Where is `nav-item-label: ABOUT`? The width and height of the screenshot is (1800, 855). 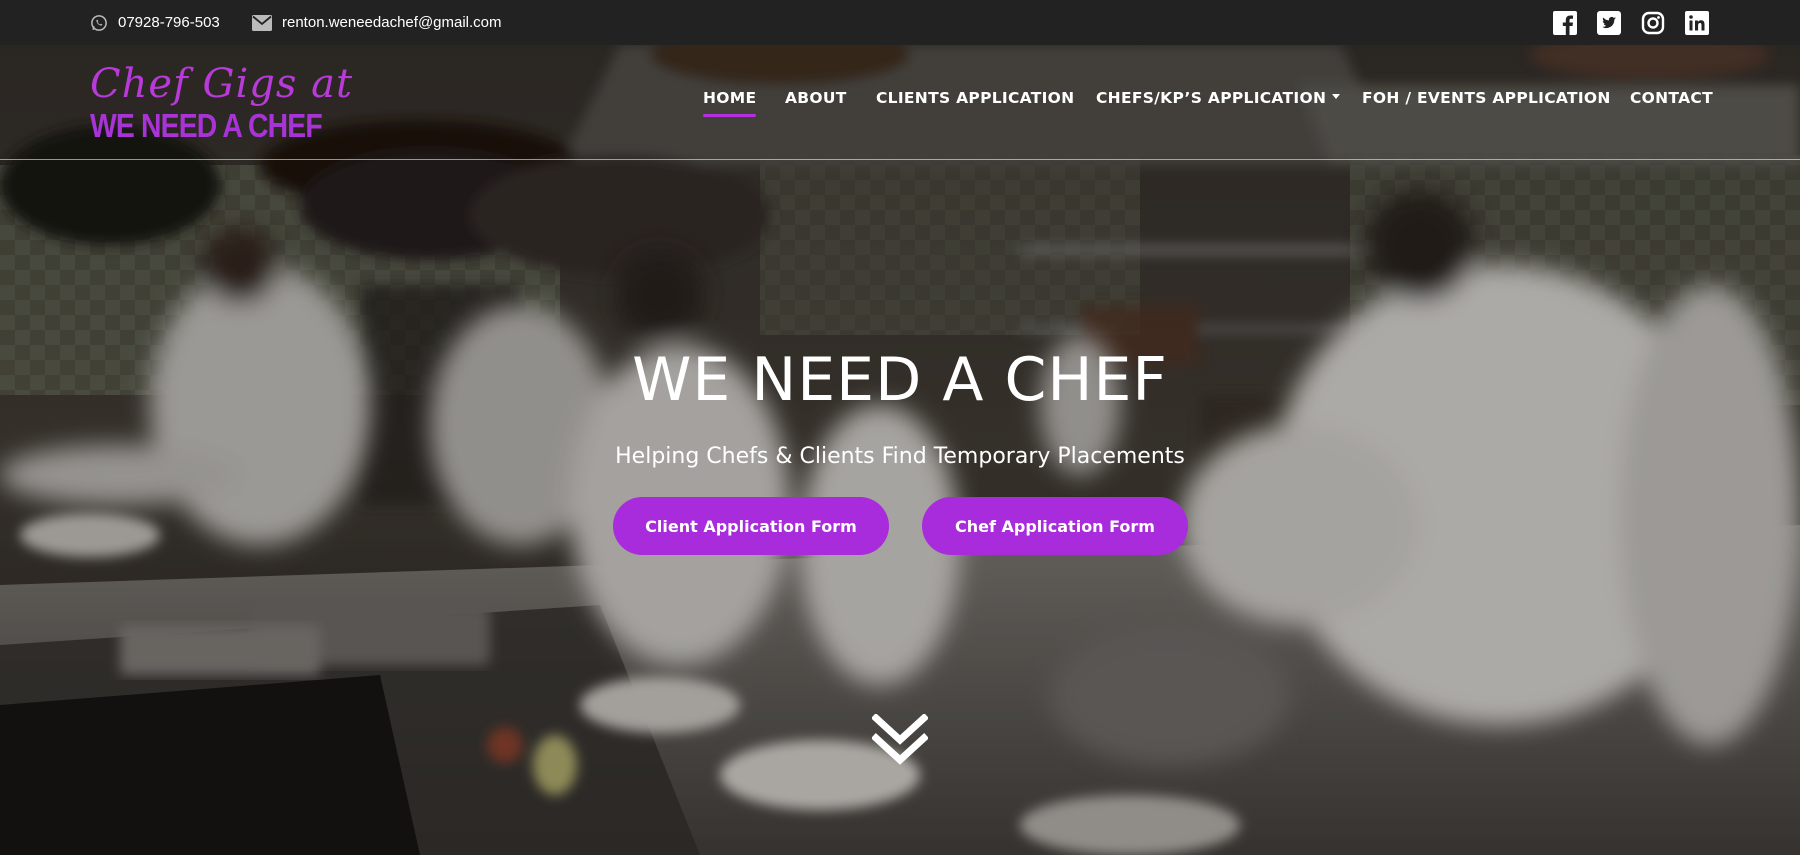 nav-item-label: ABOUT is located at coordinates (816, 98).